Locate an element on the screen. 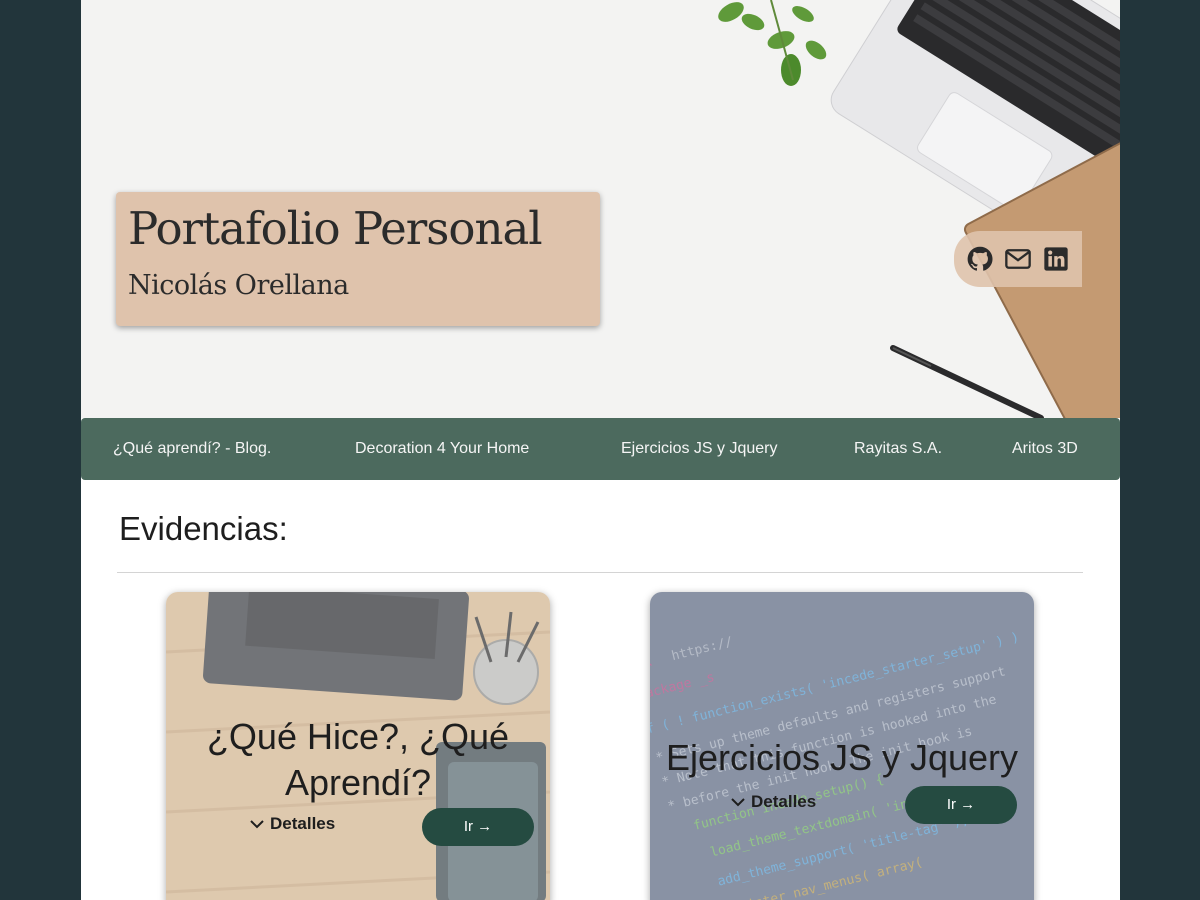 Image resolution: width=1200 pixels, height=900 pixels. nav-item-decoration: Decoration 4 Your Home is located at coordinates (442, 449).